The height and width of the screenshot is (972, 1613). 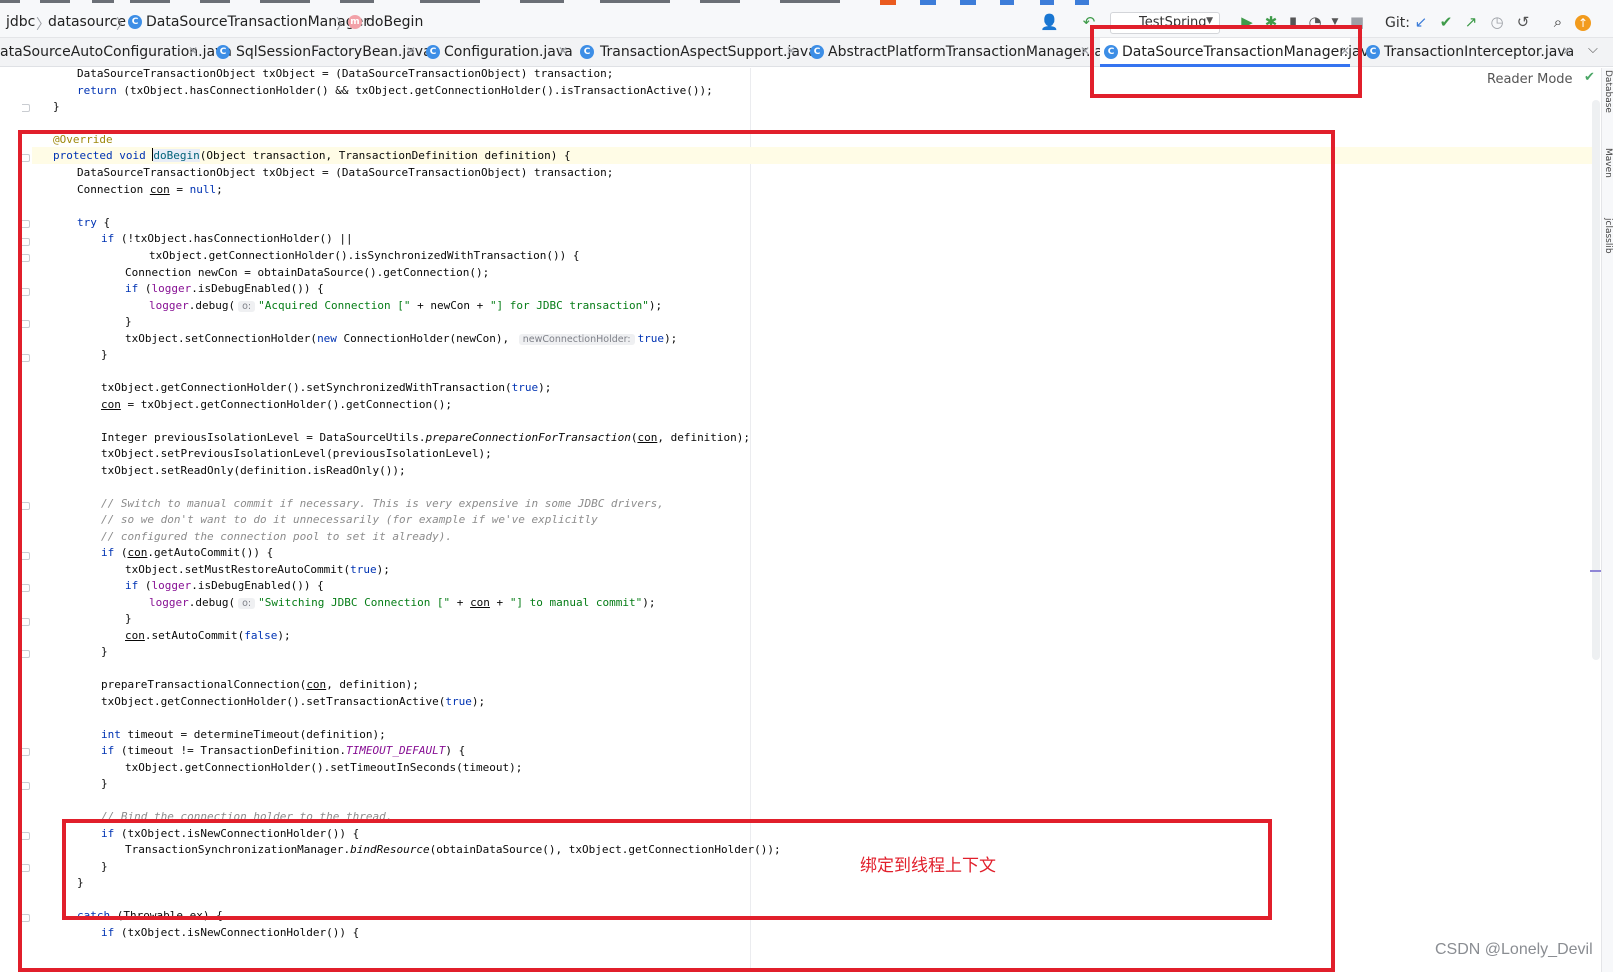 I want to click on reader-mode-button: Reader Mode, so click(x=1530, y=79).